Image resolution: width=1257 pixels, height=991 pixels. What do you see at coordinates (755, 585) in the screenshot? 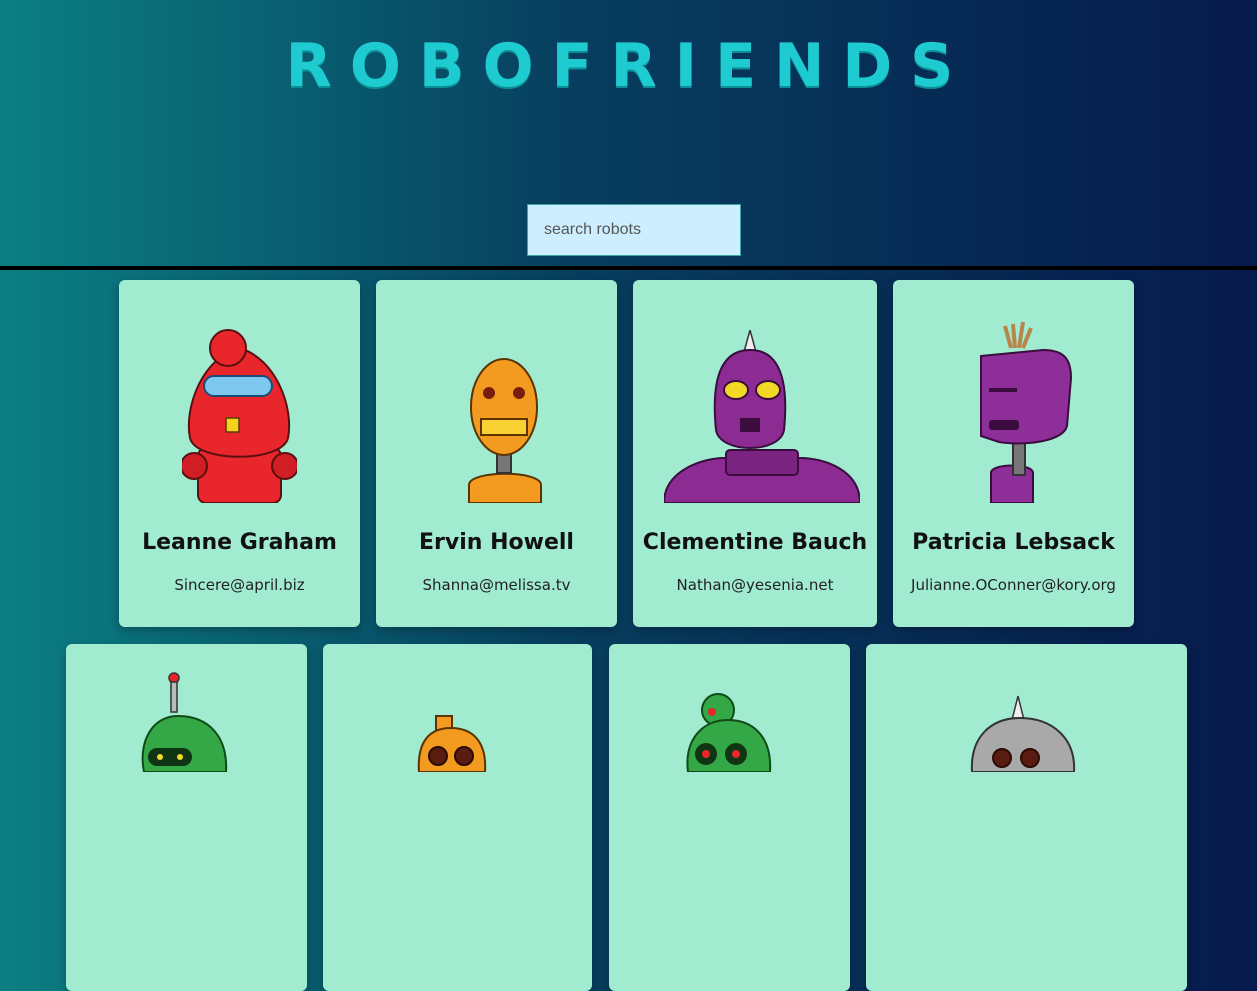
I see `robot-email: Nathan@yesenia.net` at bounding box center [755, 585].